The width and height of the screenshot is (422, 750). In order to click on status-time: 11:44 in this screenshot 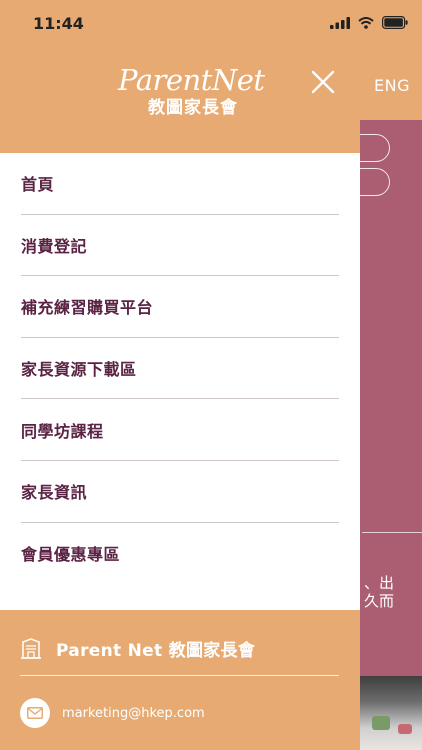, I will do `click(58, 23)`.